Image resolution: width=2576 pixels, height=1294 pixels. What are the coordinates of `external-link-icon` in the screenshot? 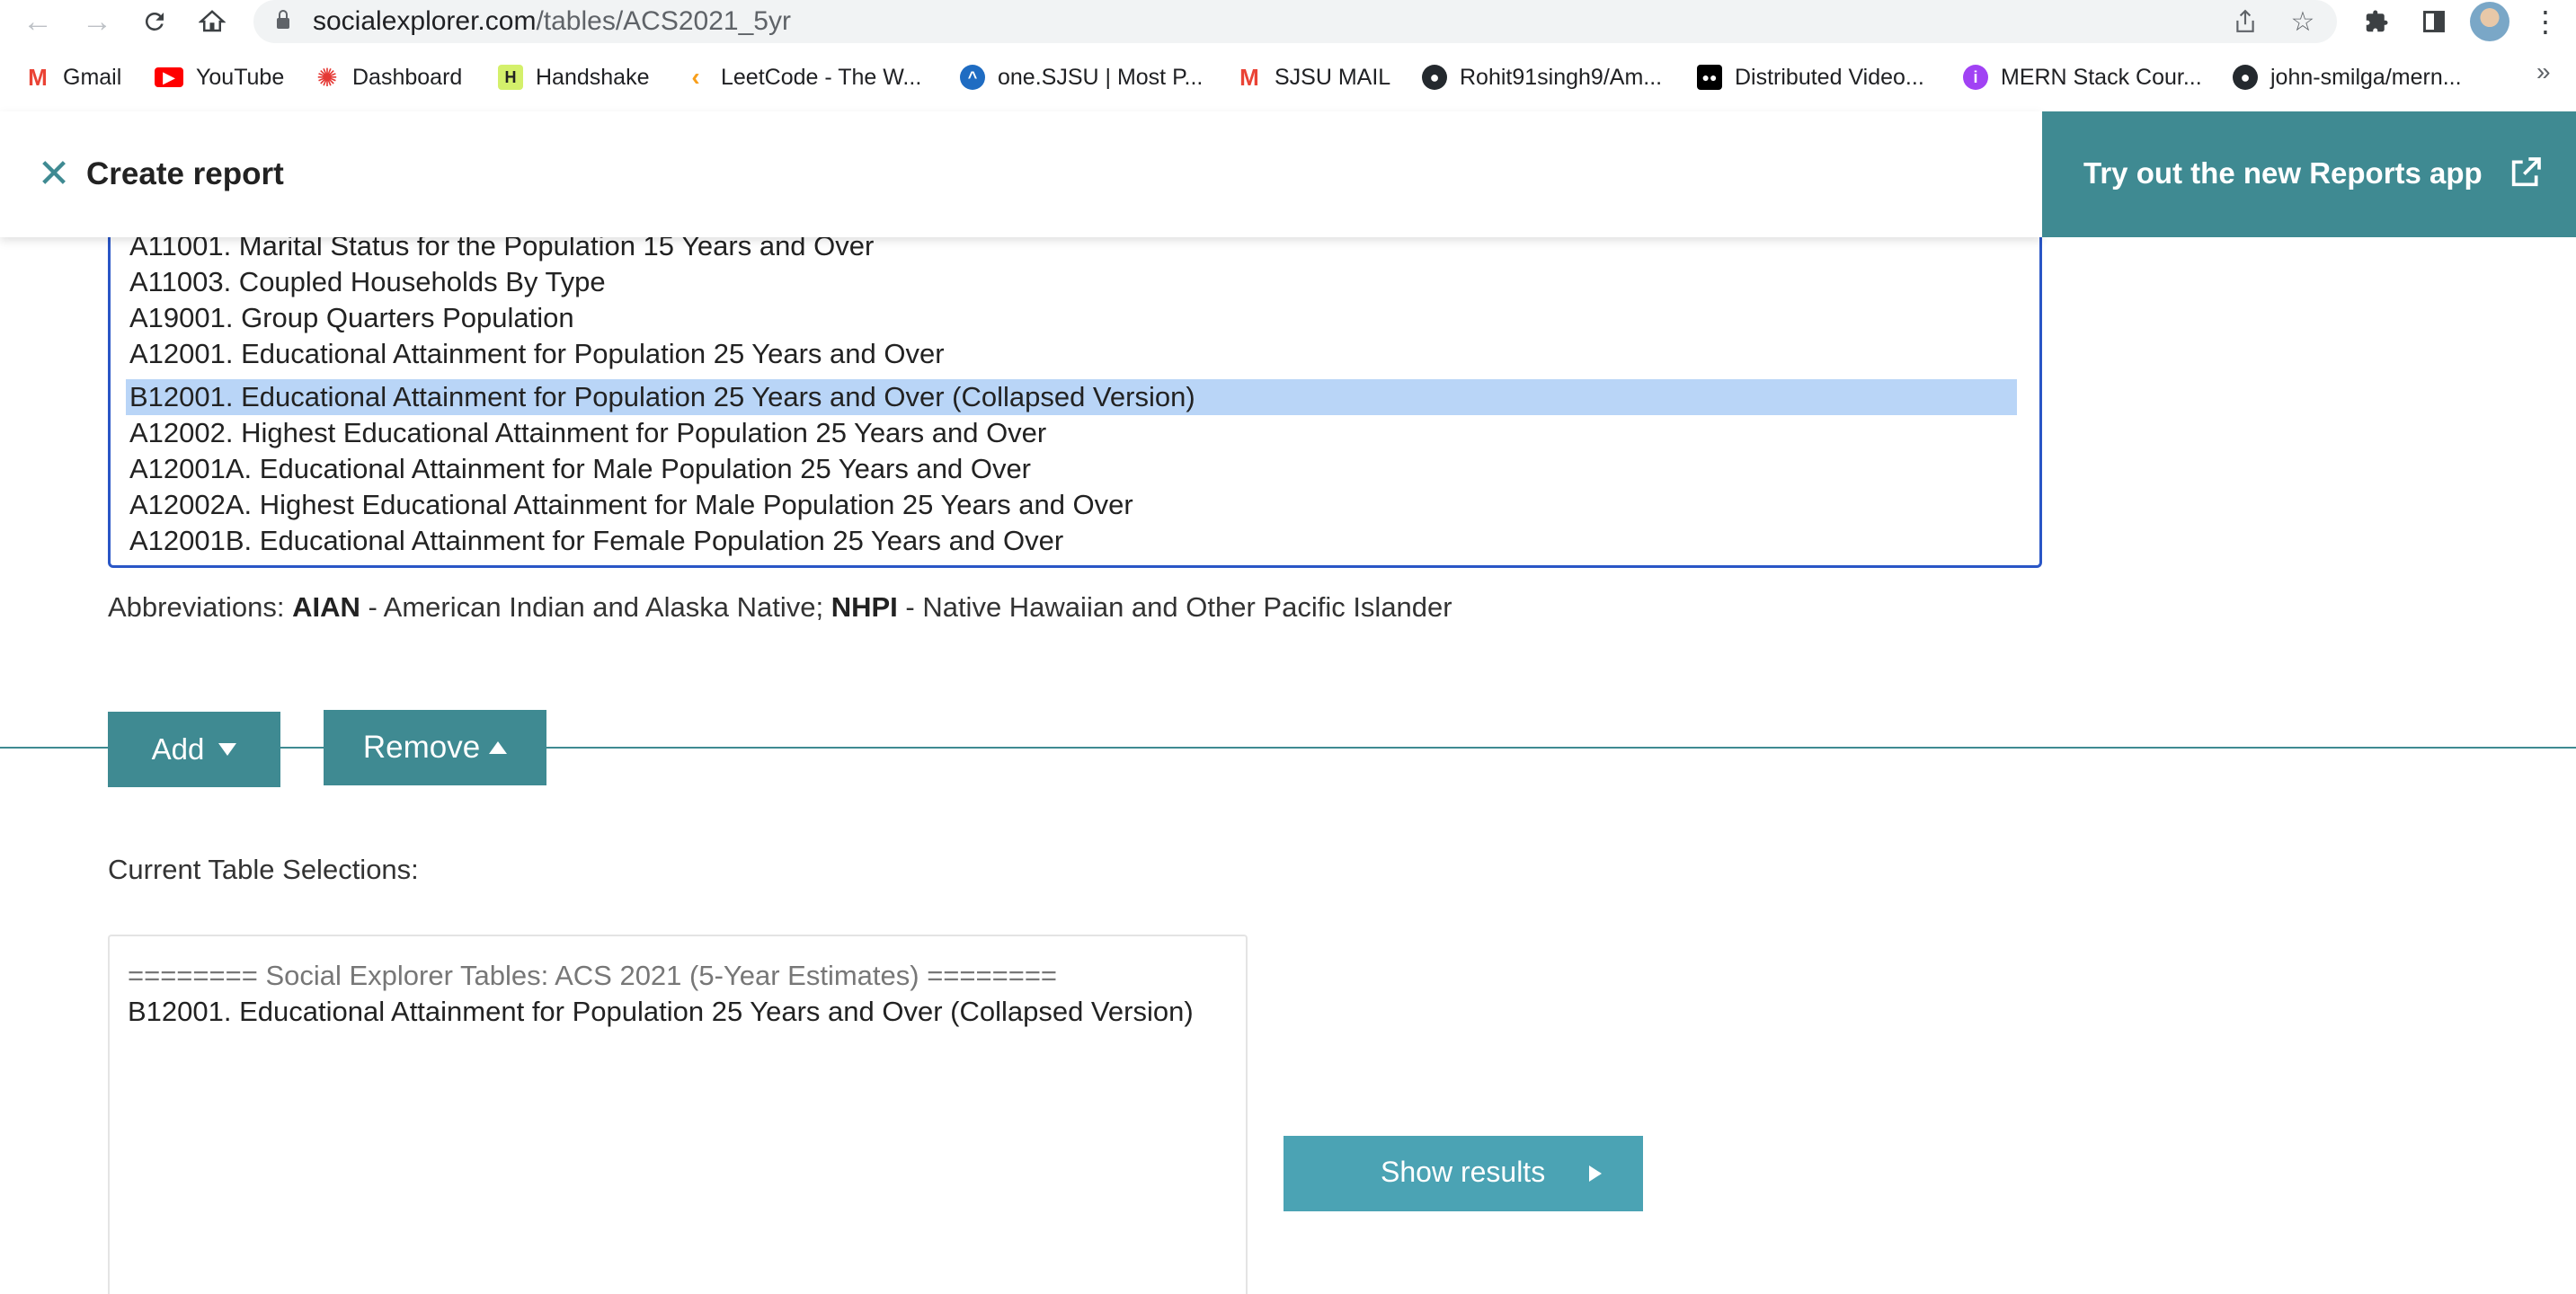 It's located at (2526, 172).